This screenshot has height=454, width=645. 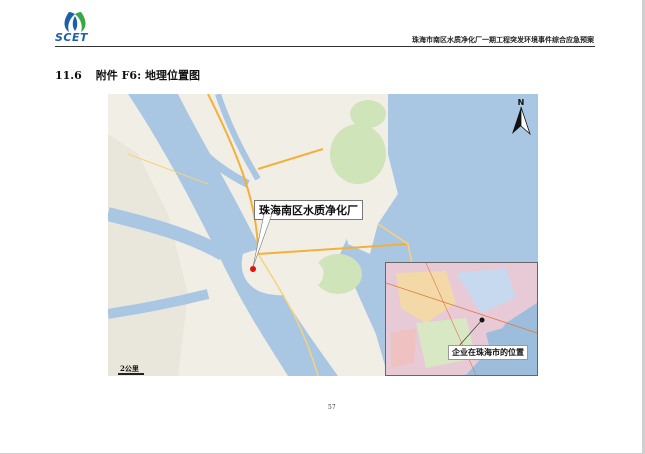 I want to click on north-arrow-label: N, so click(x=521, y=102).